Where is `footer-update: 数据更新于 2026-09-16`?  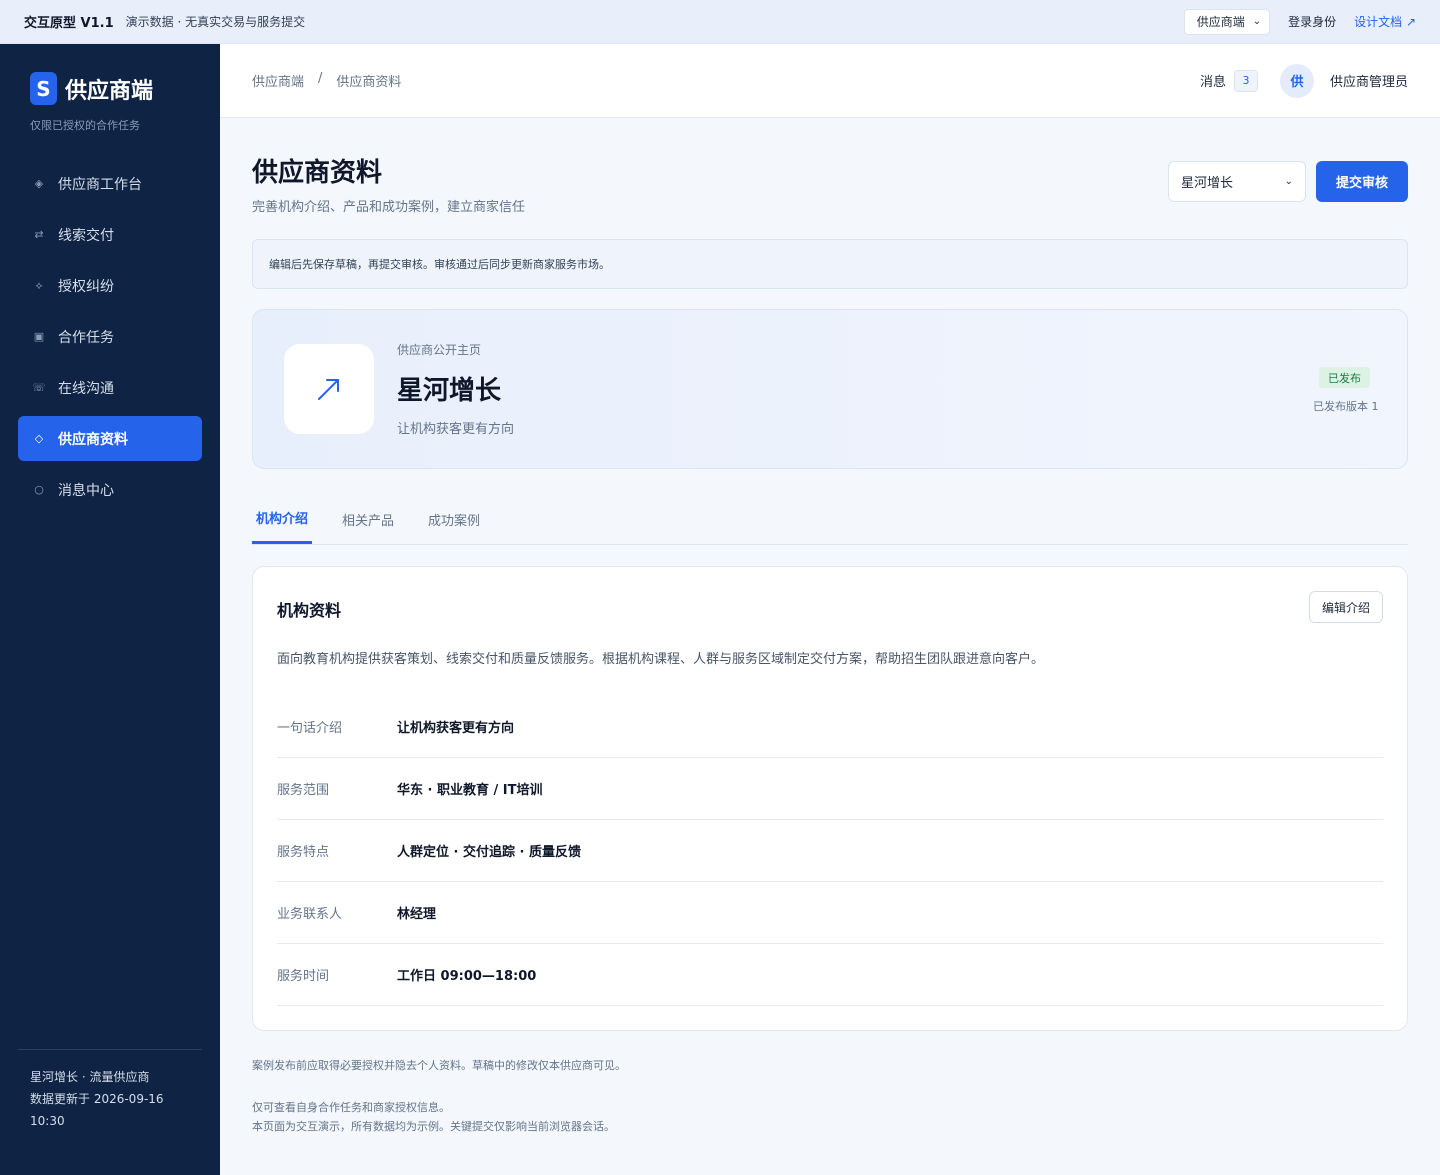
footer-update: 数据更新于 2026-09-16 is located at coordinates (97, 1099).